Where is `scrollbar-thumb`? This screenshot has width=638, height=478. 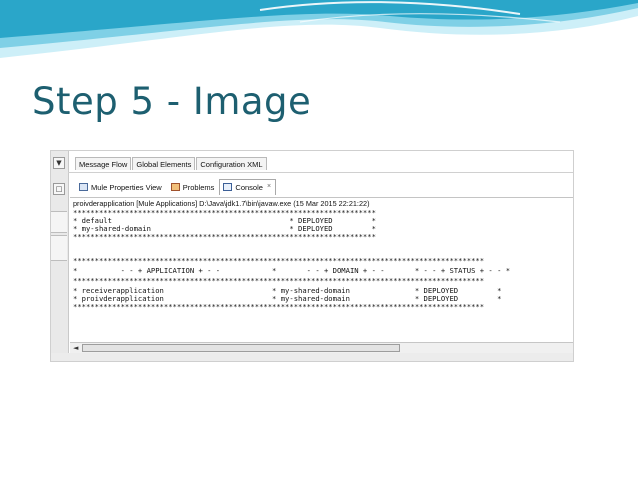
scrollbar-thumb is located at coordinates (241, 348).